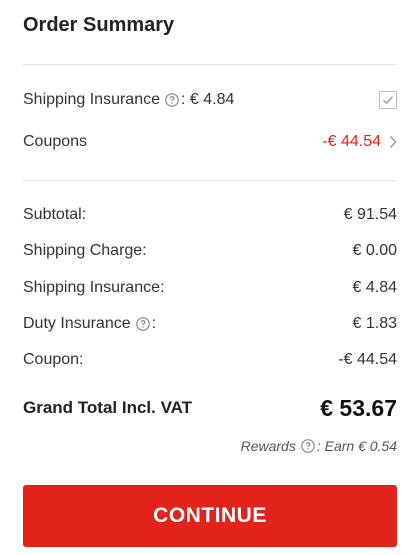 This screenshot has height=555, width=411. I want to click on shipping-insurance-label: Shipping Insurance, so click(91, 99).